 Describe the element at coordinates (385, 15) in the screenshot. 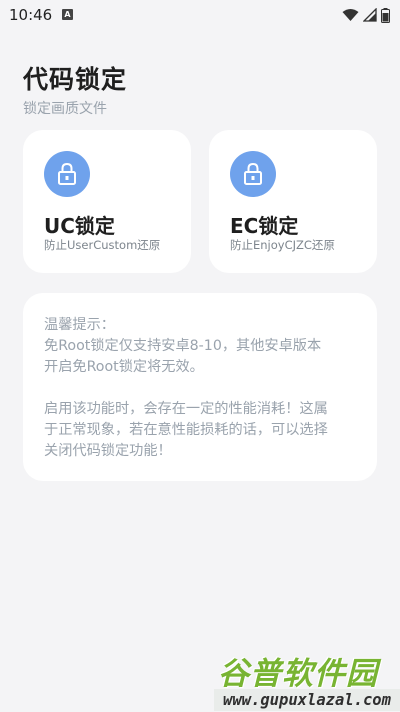

I see `battery-icon` at that location.